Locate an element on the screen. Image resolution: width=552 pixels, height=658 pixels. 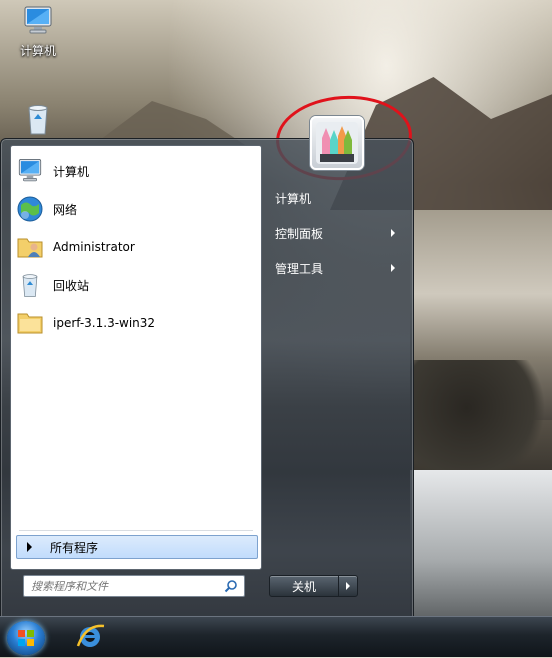
desktop-icon-computer: 计算机 is located at coordinates (38, 31).